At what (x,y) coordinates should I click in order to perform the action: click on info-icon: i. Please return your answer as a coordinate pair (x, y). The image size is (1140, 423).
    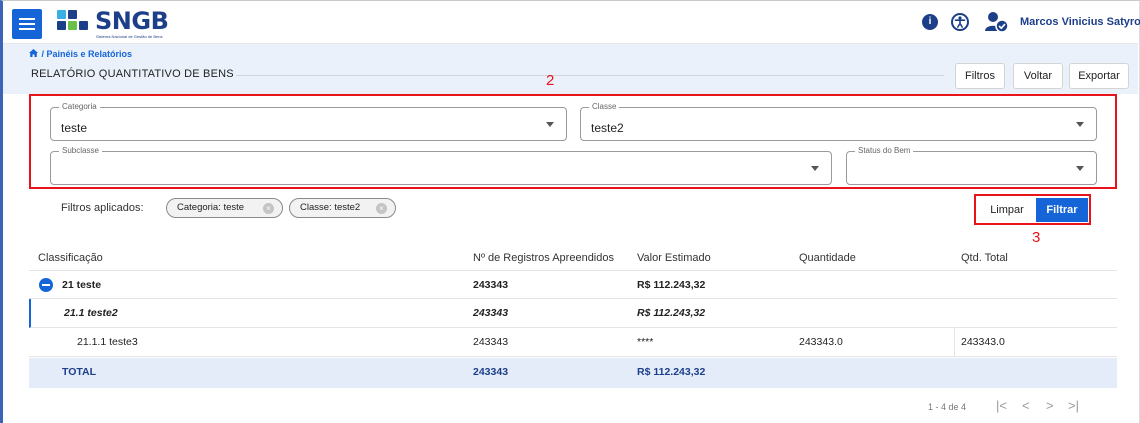
    Looking at the image, I should click on (930, 22).